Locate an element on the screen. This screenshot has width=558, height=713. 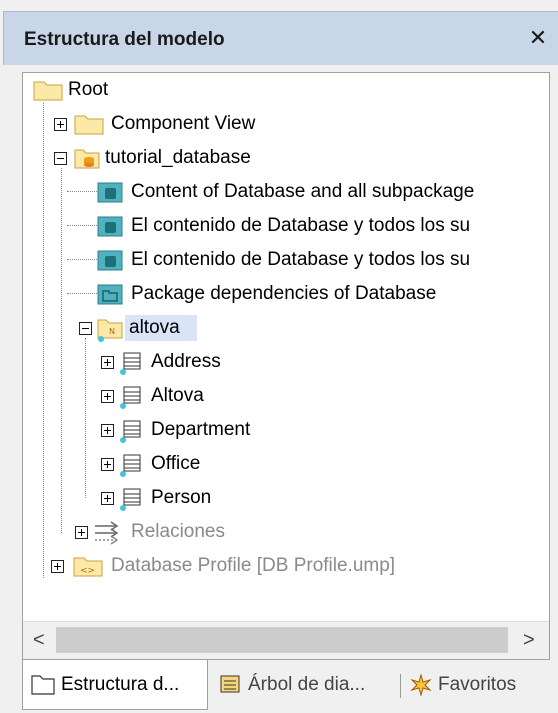
relations-icon is located at coordinates (107, 533).